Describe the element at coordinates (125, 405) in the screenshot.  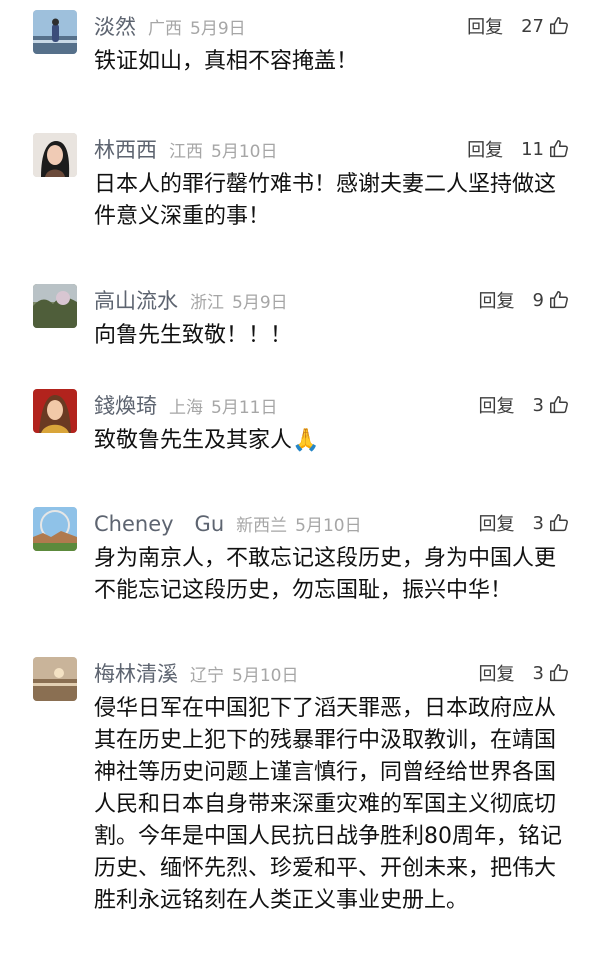
I see `commenter-name: 錢煥琦` at that location.